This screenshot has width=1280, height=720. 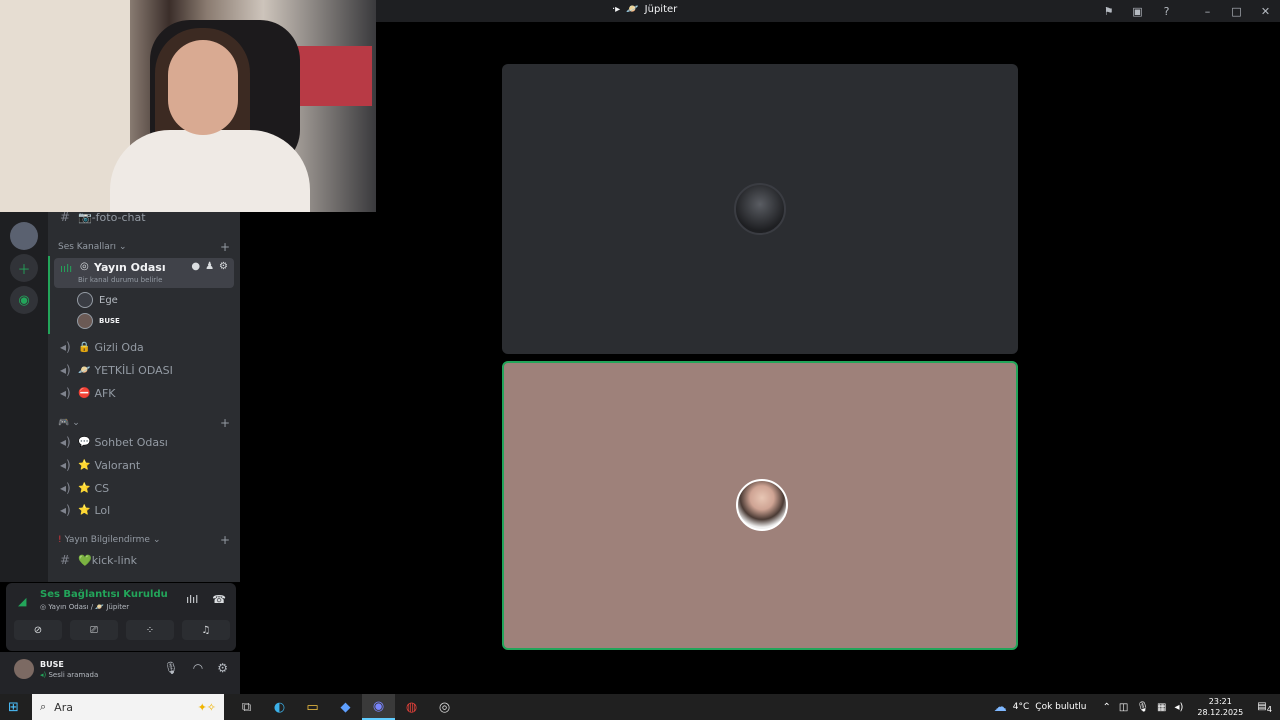 What do you see at coordinates (107, 560) in the screenshot?
I see `channel-label: 💚kick-link` at bounding box center [107, 560].